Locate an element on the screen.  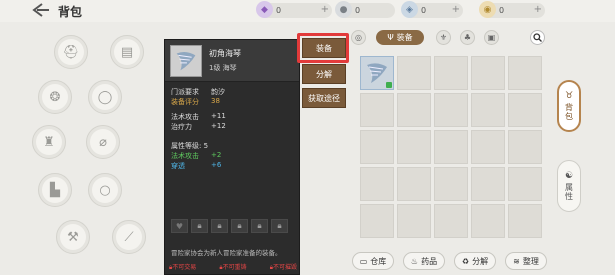
obtain-method-button: 获取途径 is located at coordinates (324, 98).